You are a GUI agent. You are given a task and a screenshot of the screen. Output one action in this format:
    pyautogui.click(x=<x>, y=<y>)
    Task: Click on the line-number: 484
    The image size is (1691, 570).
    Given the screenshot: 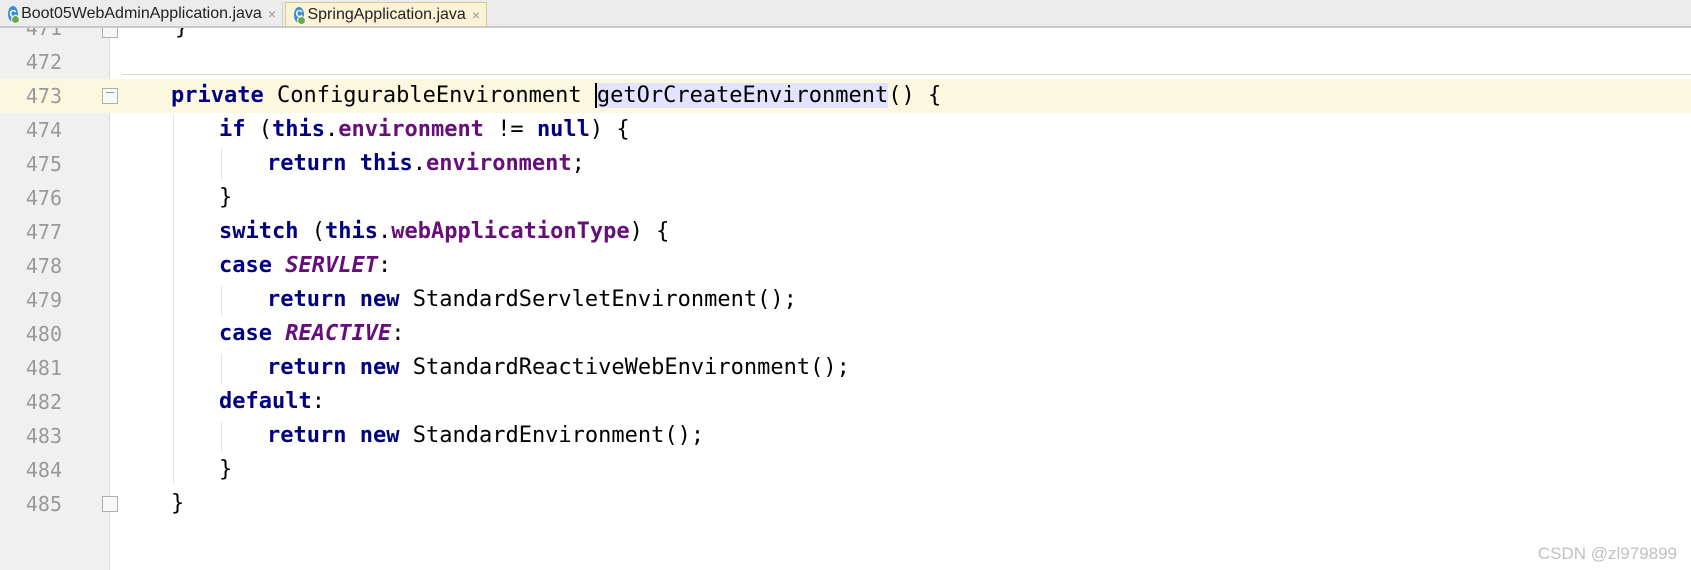 What is the action you would take?
    pyautogui.click(x=43, y=470)
    